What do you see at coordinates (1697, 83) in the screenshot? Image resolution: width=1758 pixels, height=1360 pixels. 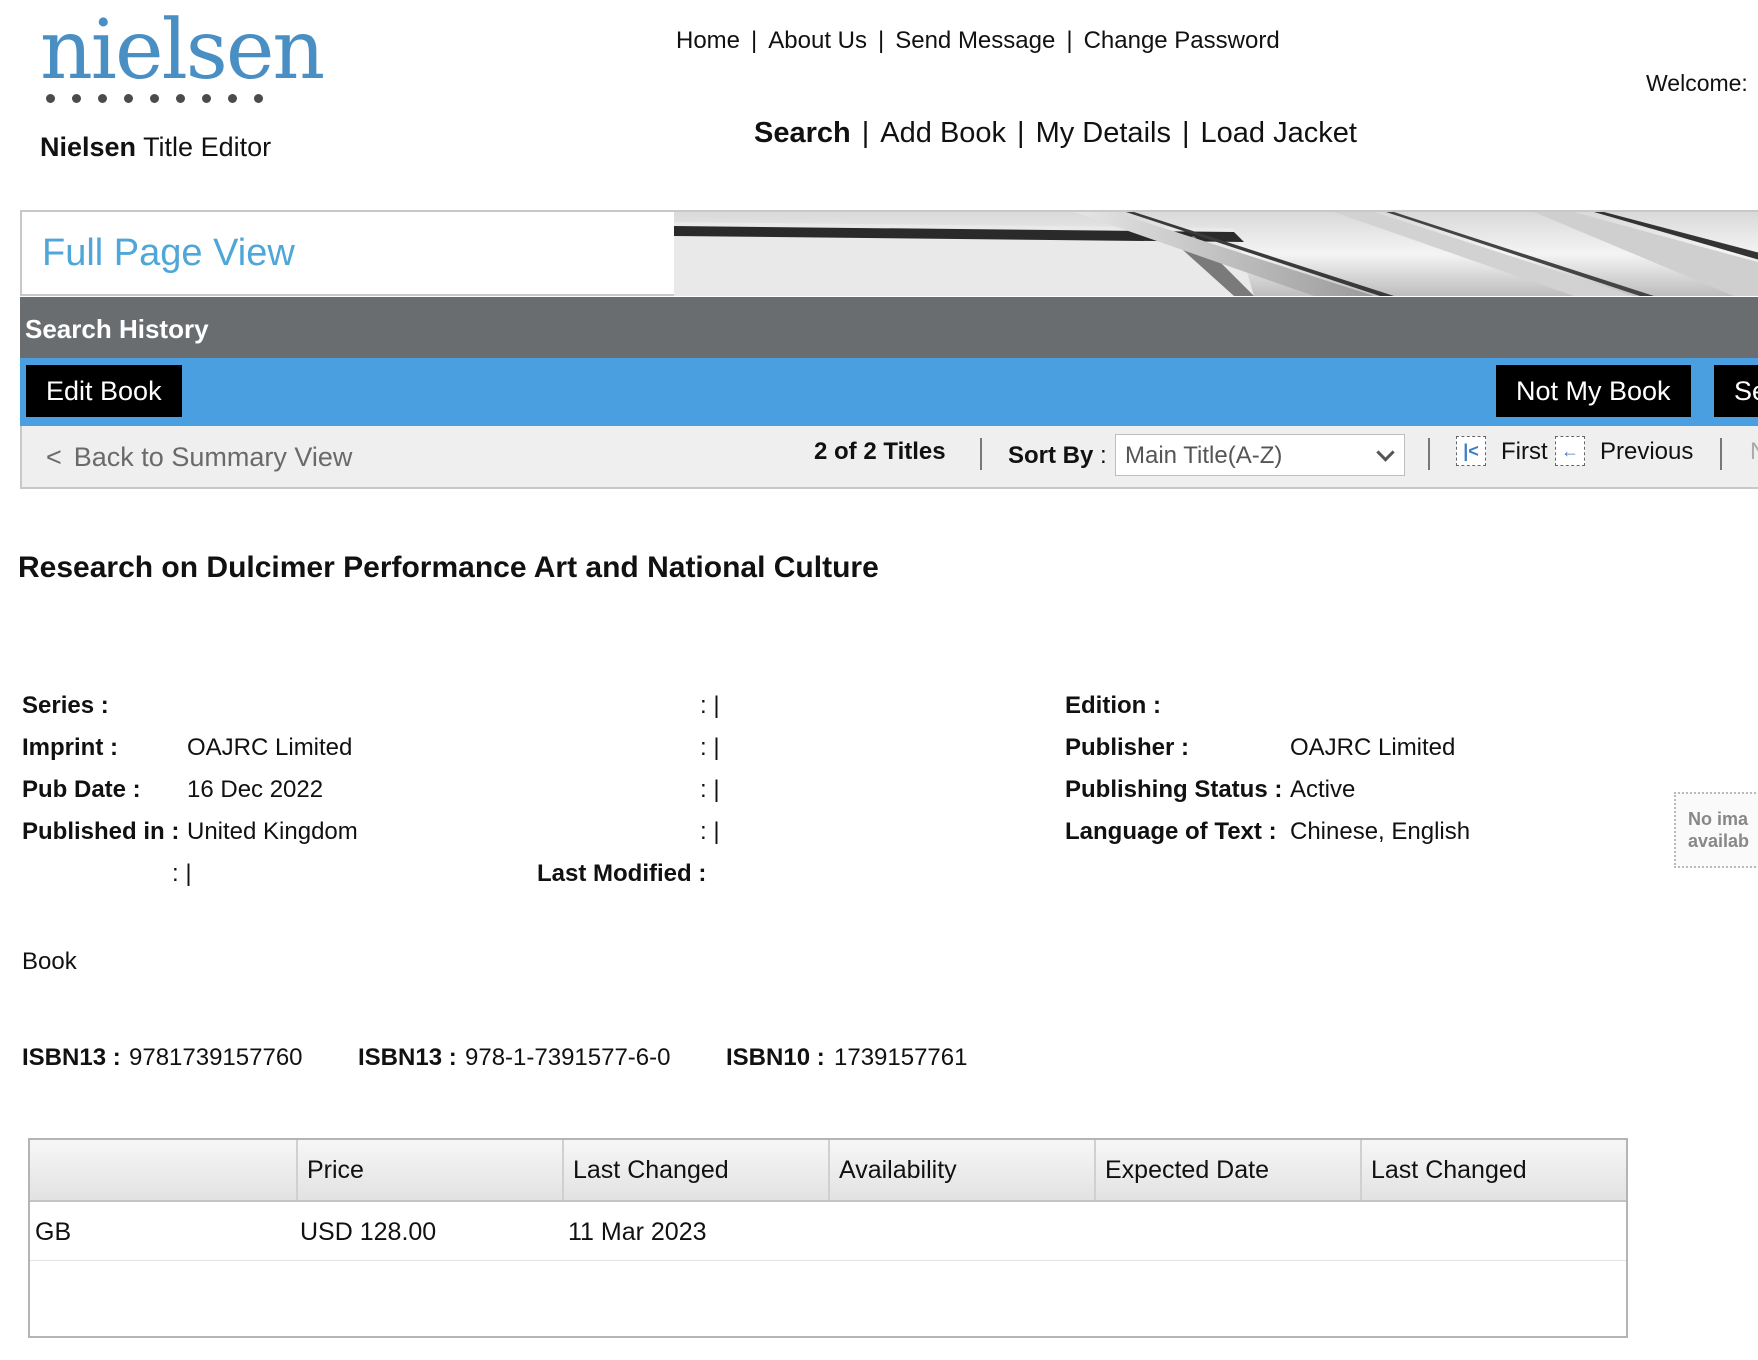 I see `welcome-text: Welcome:` at bounding box center [1697, 83].